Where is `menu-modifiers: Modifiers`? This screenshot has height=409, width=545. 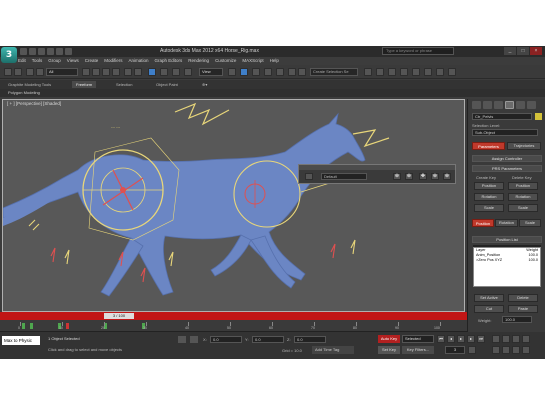
menu-modifiers: Modifiers is located at coordinates (113, 61).